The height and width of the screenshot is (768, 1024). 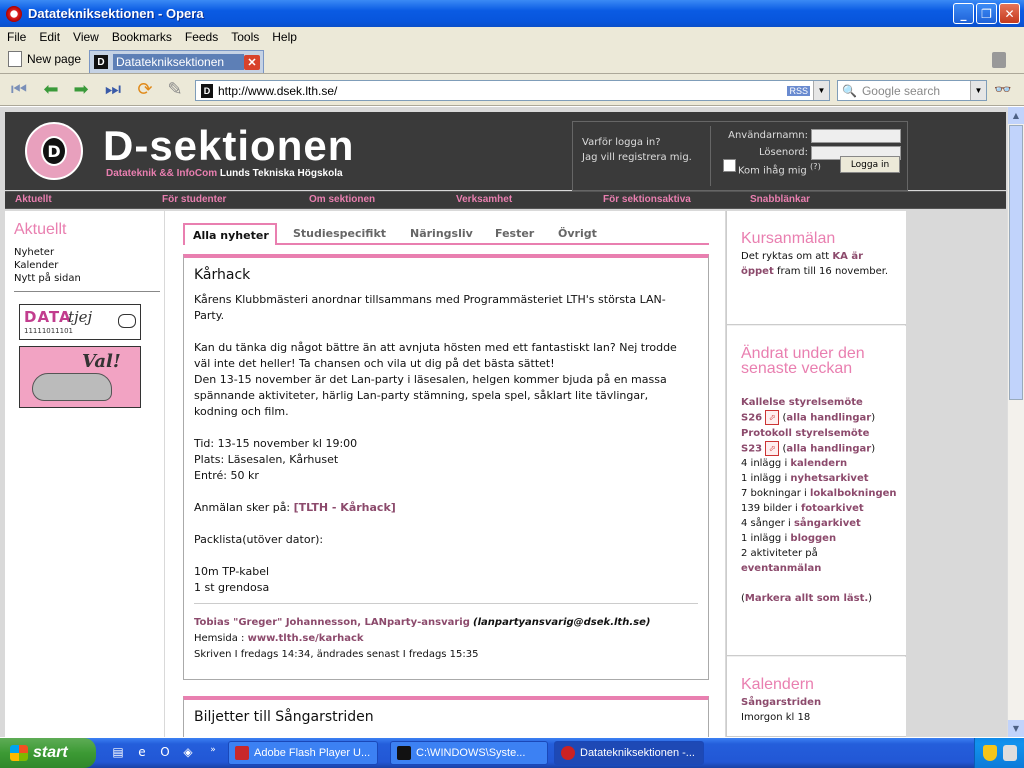 What do you see at coordinates (118, 753) in the screenshot?
I see `notepad-icon: ▤` at bounding box center [118, 753].